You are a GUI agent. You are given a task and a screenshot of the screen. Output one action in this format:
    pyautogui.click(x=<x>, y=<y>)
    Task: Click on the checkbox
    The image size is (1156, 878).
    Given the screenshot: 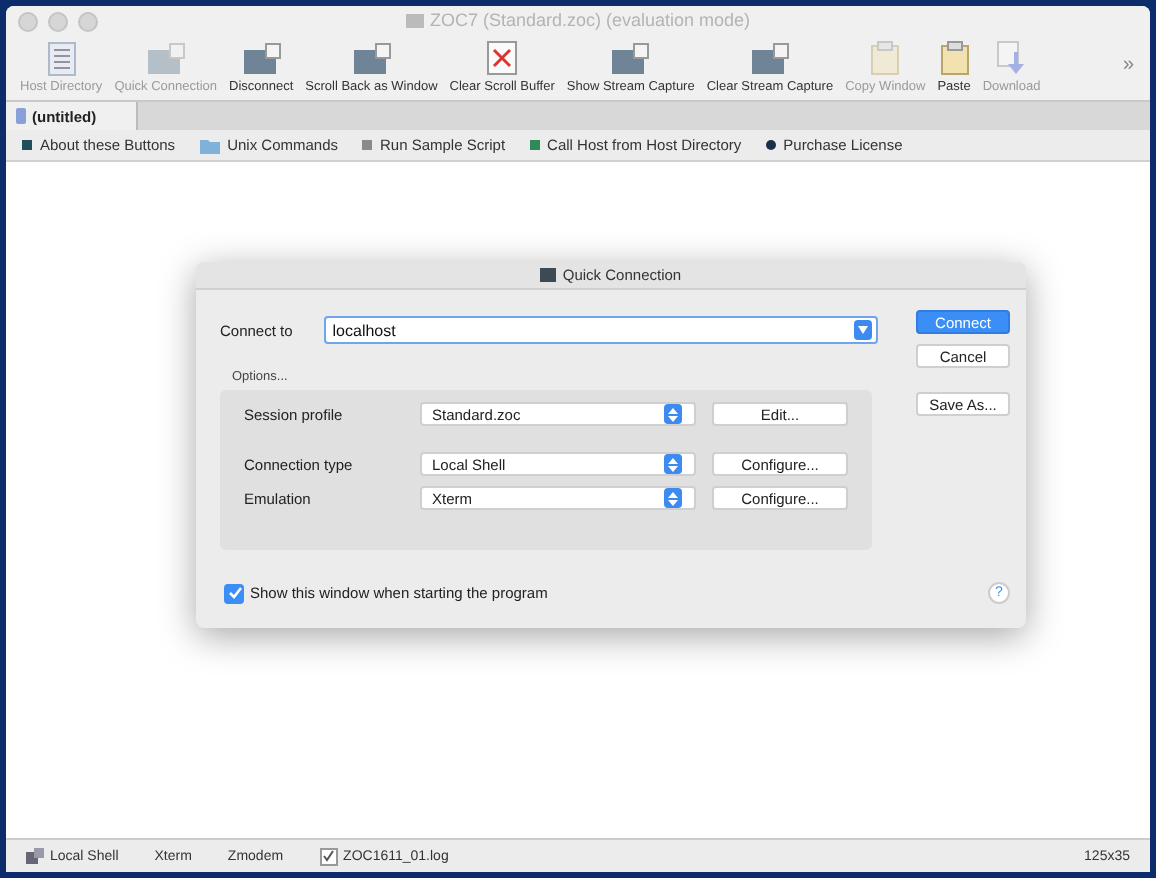 What is the action you would take?
    pyautogui.click(x=234, y=593)
    